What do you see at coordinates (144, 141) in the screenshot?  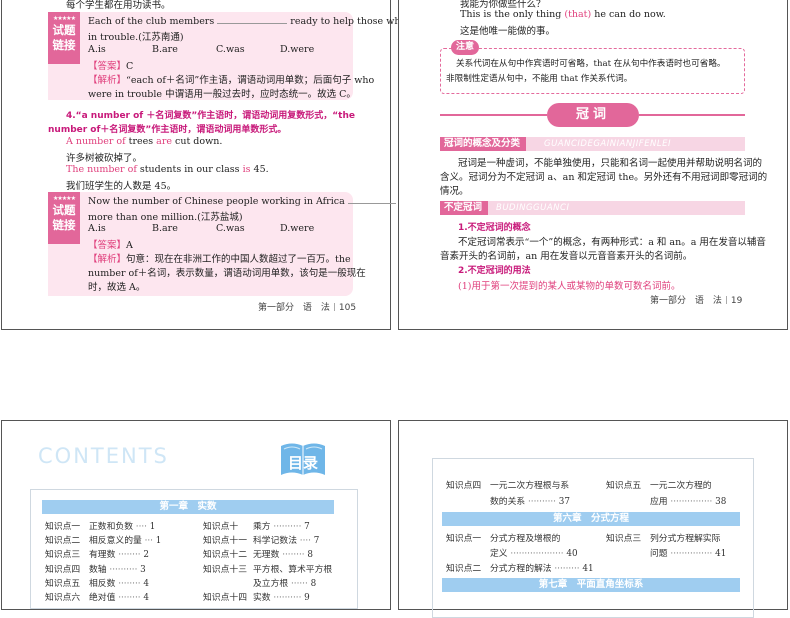 I see `example-sentence-1: A number of trees are cut down.` at bounding box center [144, 141].